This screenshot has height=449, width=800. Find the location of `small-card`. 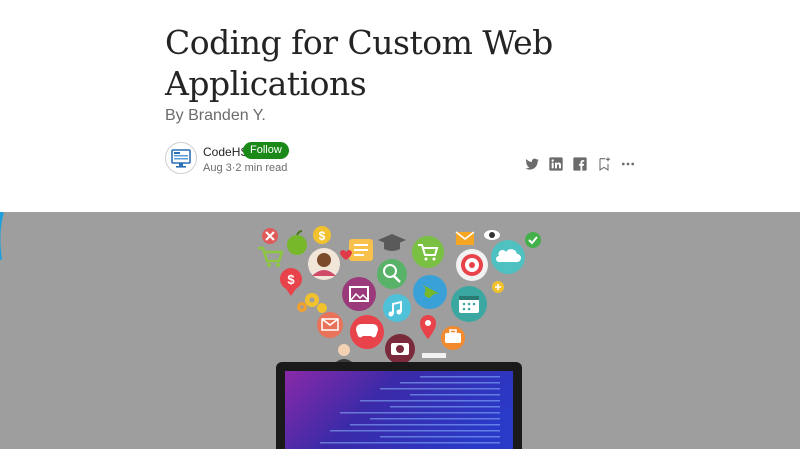

small-card is located at coordinates (434, 355).